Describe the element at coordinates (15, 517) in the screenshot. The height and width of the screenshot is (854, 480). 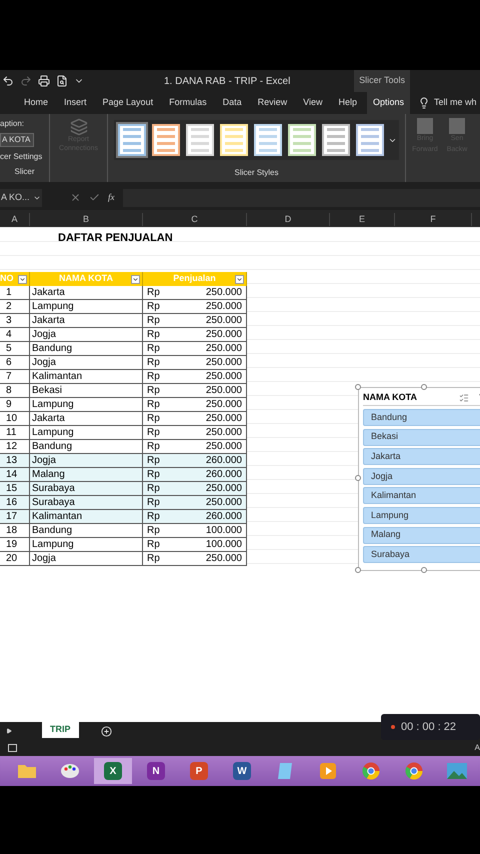
I see `table-cell: 17` at that location.